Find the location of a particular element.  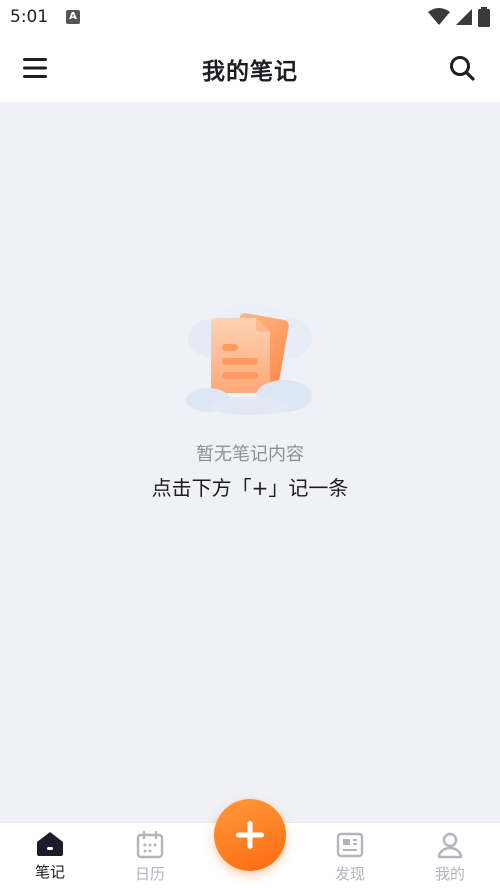

page-title: 我的笔记 is located at coordinates (250, 72).